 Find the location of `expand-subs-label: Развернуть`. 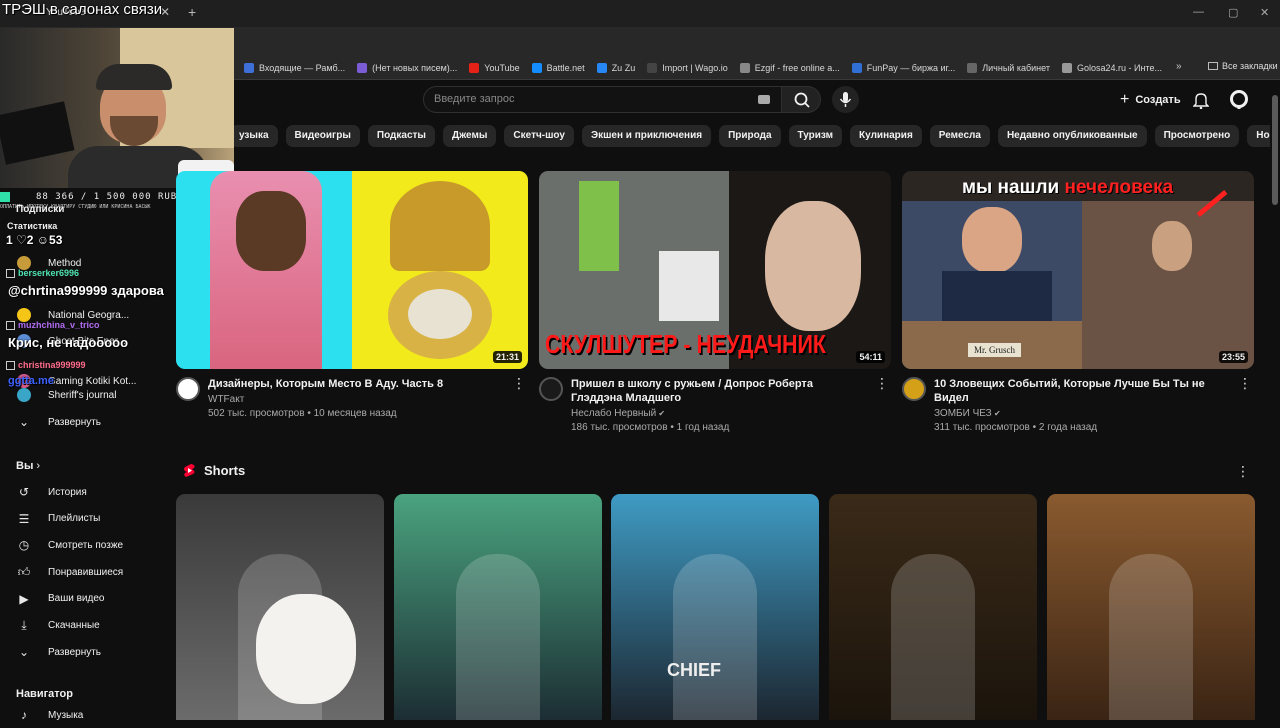

expand-subs-label: Развернуть is located at coordinates (75, 422).